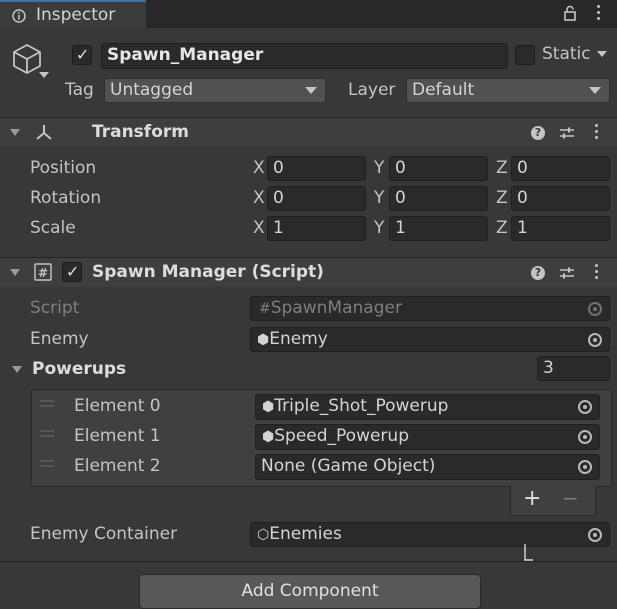 The height and width of the screenshot is (609, 617). What do you see at coordinates (525, 55) in the screenshot?
I see `static-checkbox` at bounding box center [525, 55].